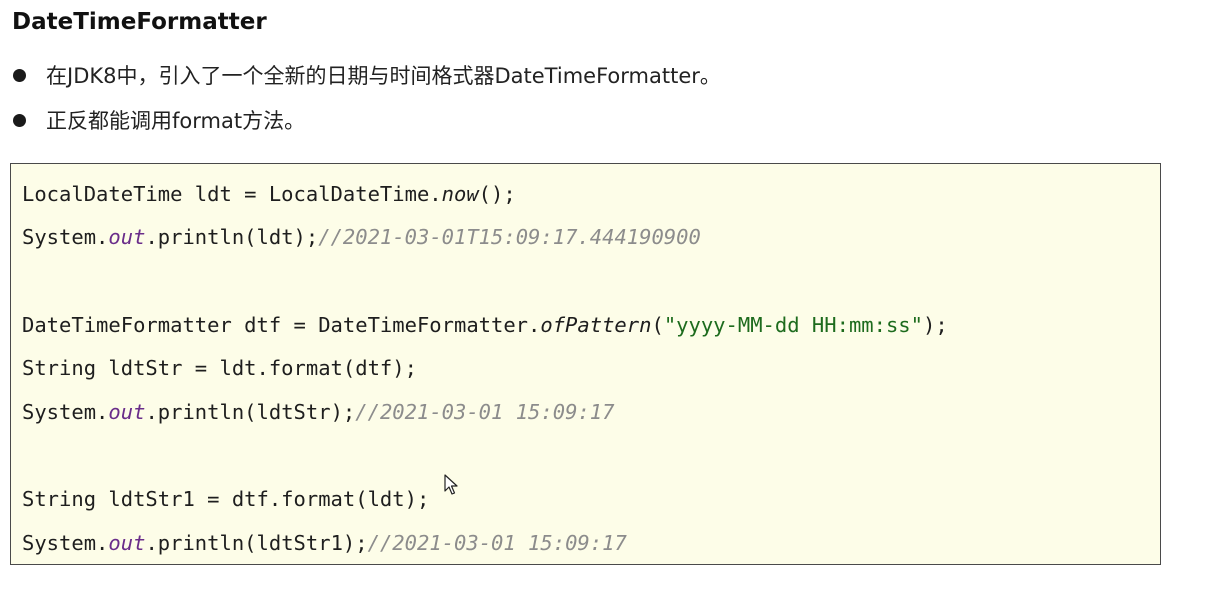  What do you see at coordinates (232, 194) in the screenshot?
I see `code-text: LocalDateTime ldt = LocalDateTime.` at bounding box center [232, 194].